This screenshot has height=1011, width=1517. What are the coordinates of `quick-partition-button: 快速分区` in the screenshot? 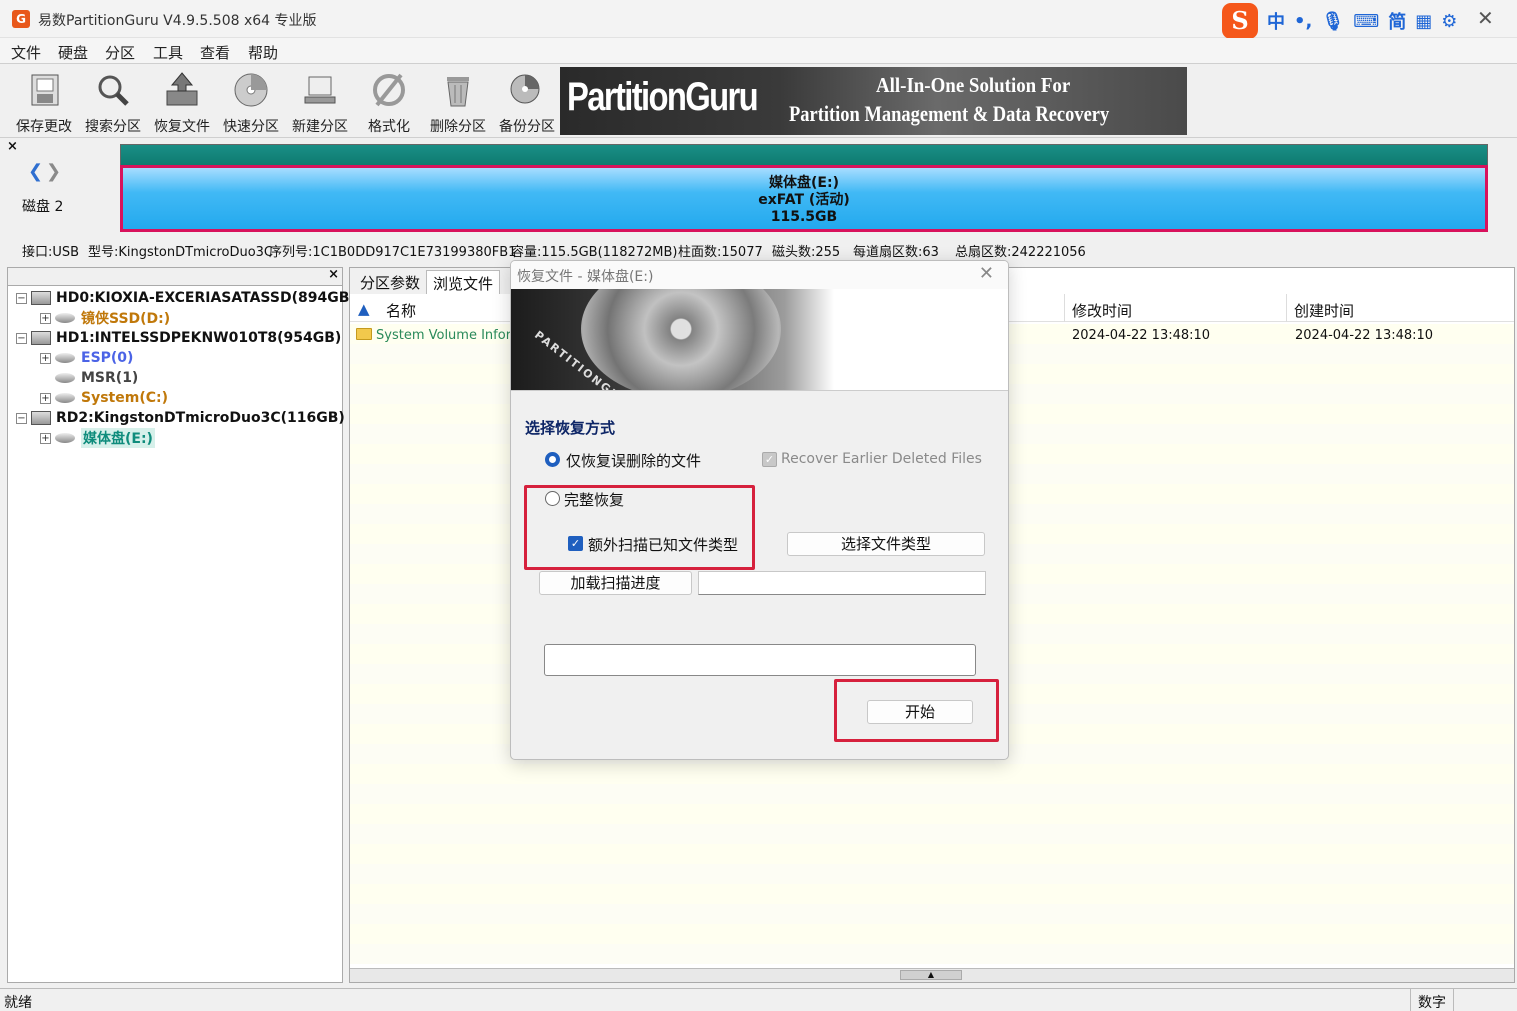 It's located at (251, 102).